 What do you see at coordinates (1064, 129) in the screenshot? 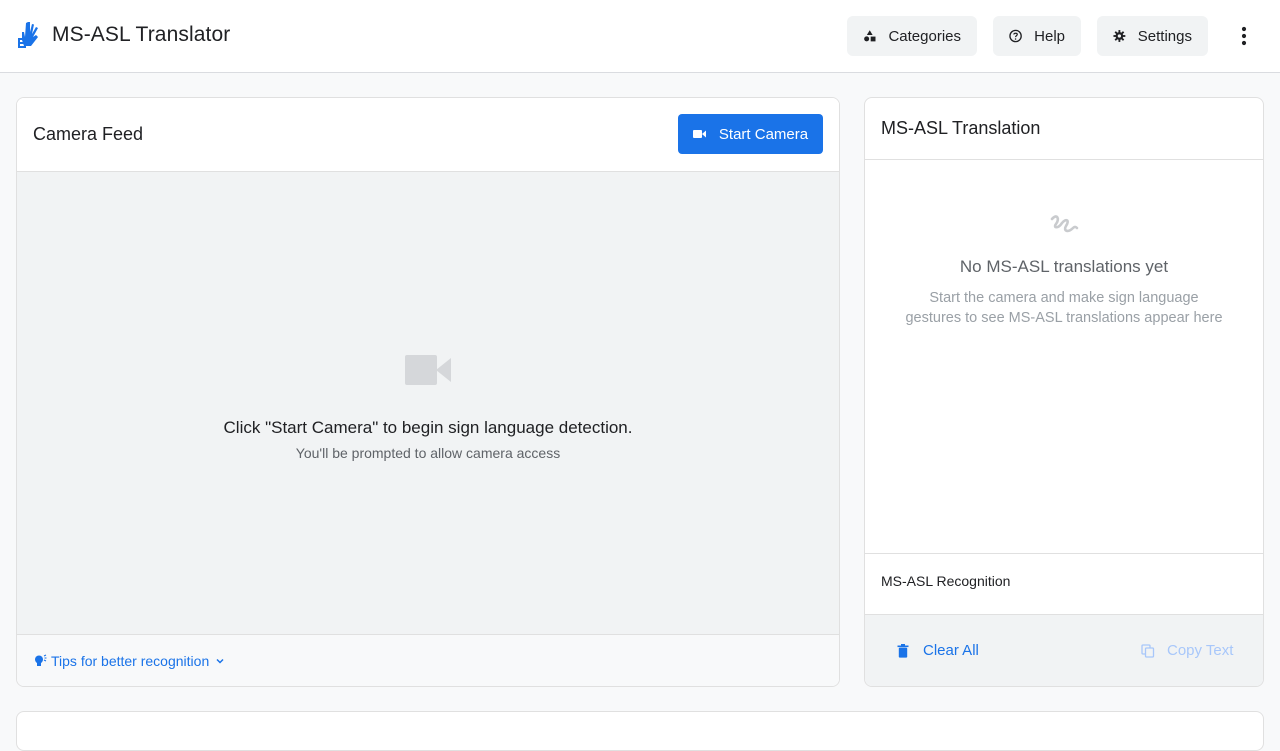
I see `translation-header: MS-ASL Translation` at bounding box center [1064, 129].